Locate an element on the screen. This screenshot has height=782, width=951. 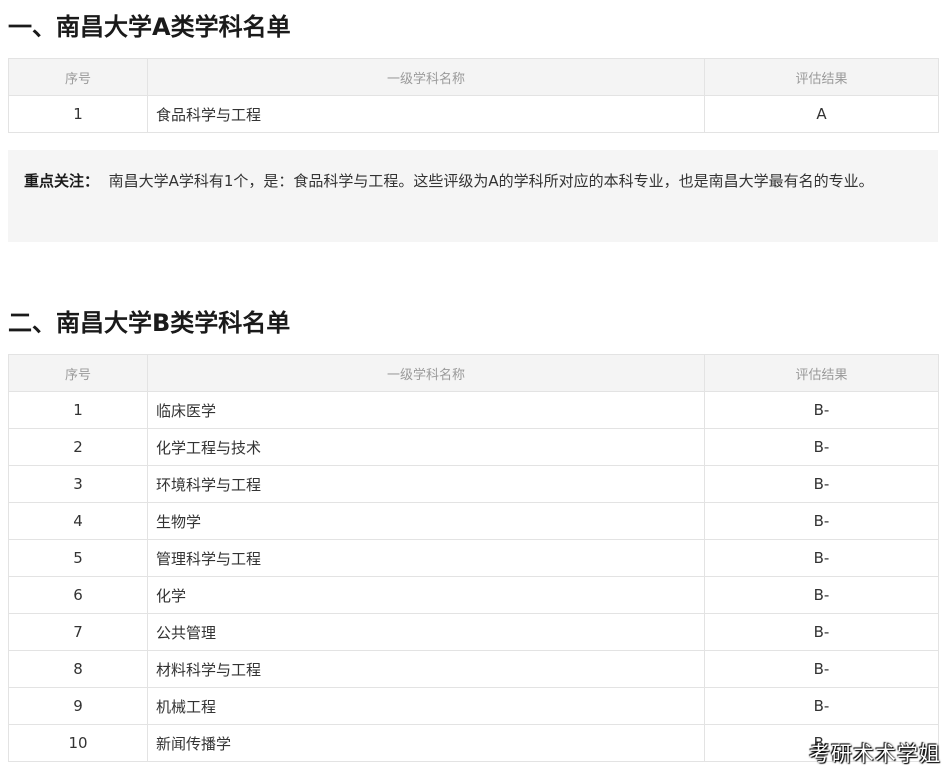
table-row: 4 生物学 B- is located at coordinates (473, 521).